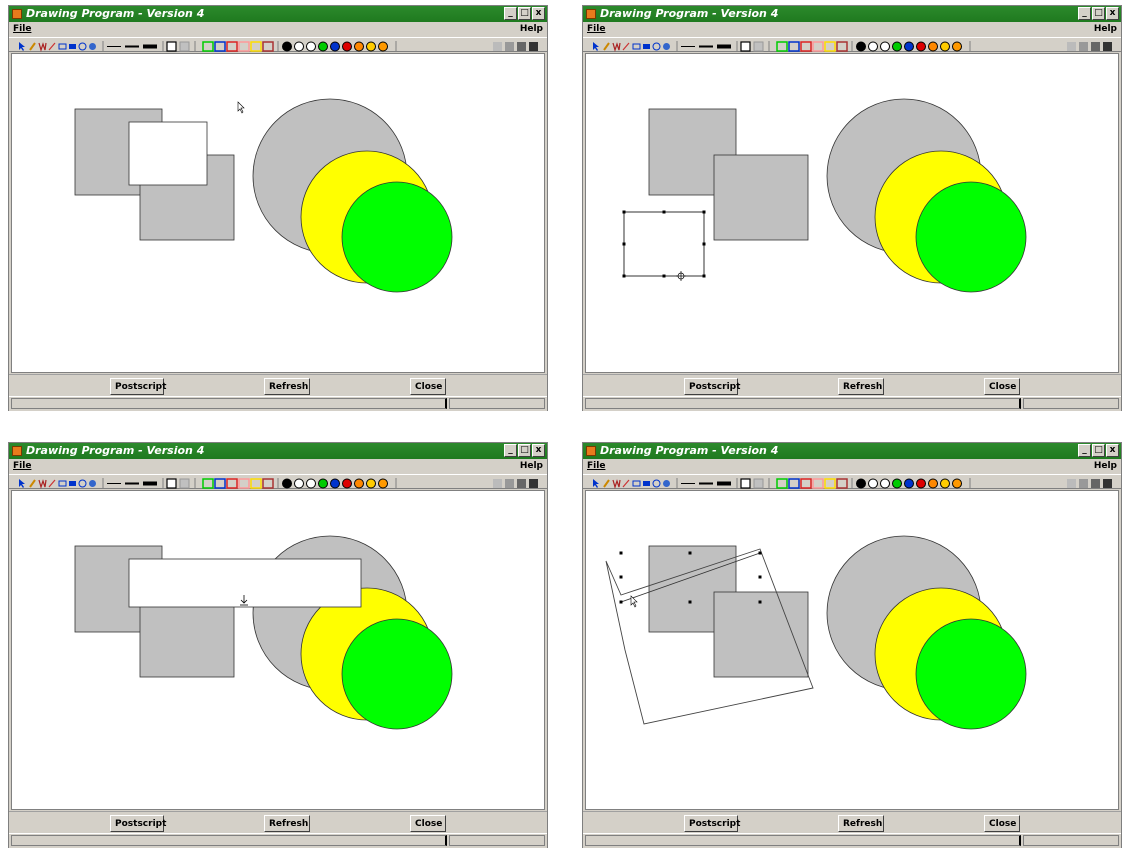  Describe the element at coordinates (596, 46) in the screenshot. I see `select-arrow-icon` at that location.